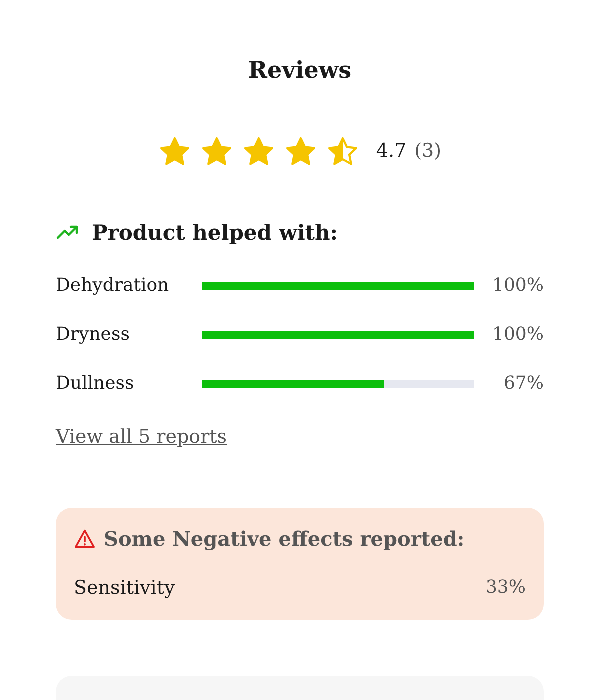 This screenshot has height=700, width=600. What do you see at coordinates (391, 151) in the screenshot?
I see `rating-score: 4.7` at bounding box center [391, 151].